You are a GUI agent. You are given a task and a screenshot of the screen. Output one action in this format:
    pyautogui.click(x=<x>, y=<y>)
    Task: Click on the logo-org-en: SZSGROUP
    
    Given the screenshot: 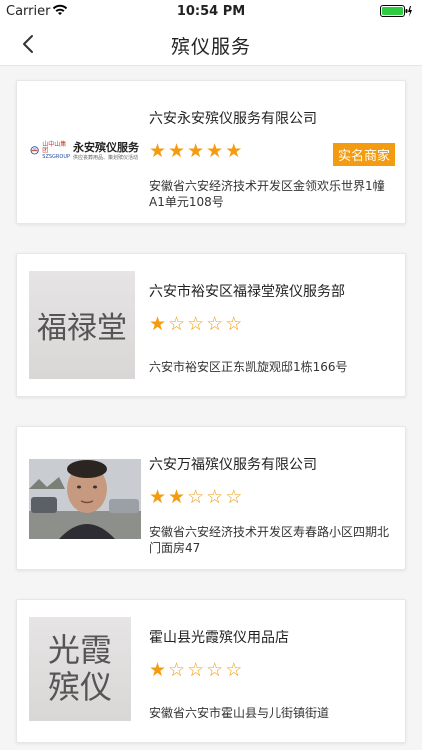 What is the action you would take?
    pyautogui.click(x=56, y=156)
    